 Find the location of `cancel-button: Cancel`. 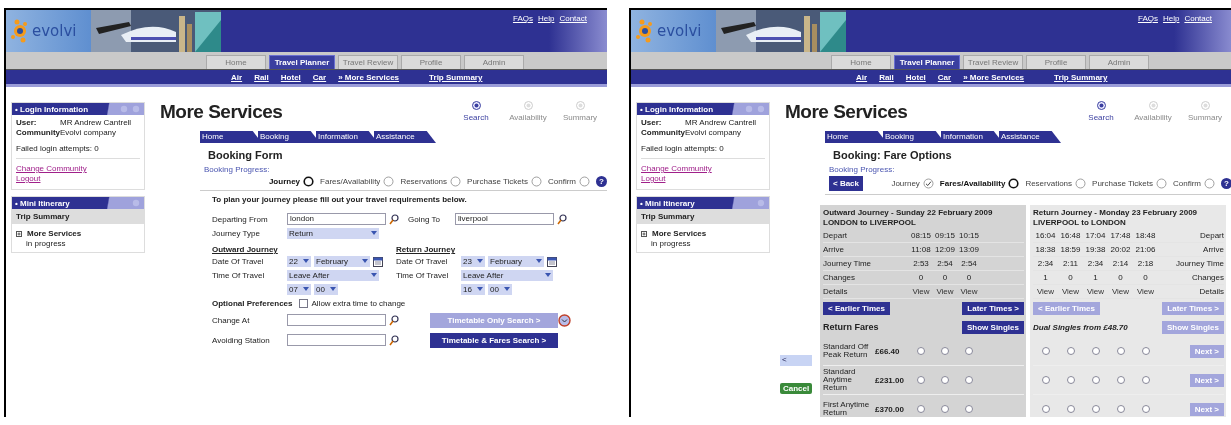

cancel-button: Cancel is located at coordinates (796, 388).